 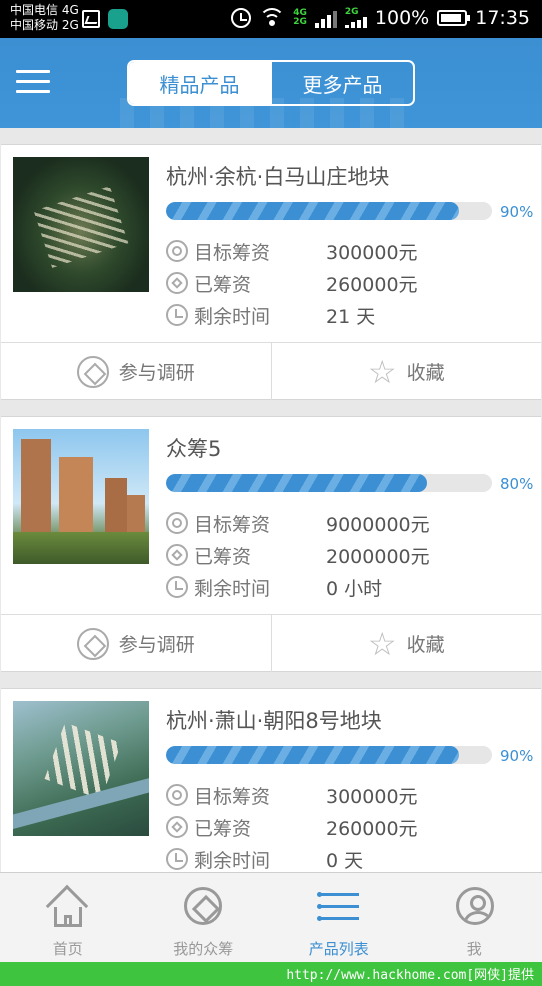 I want to click on nav-profile: 我, so click(x=474, y=917).